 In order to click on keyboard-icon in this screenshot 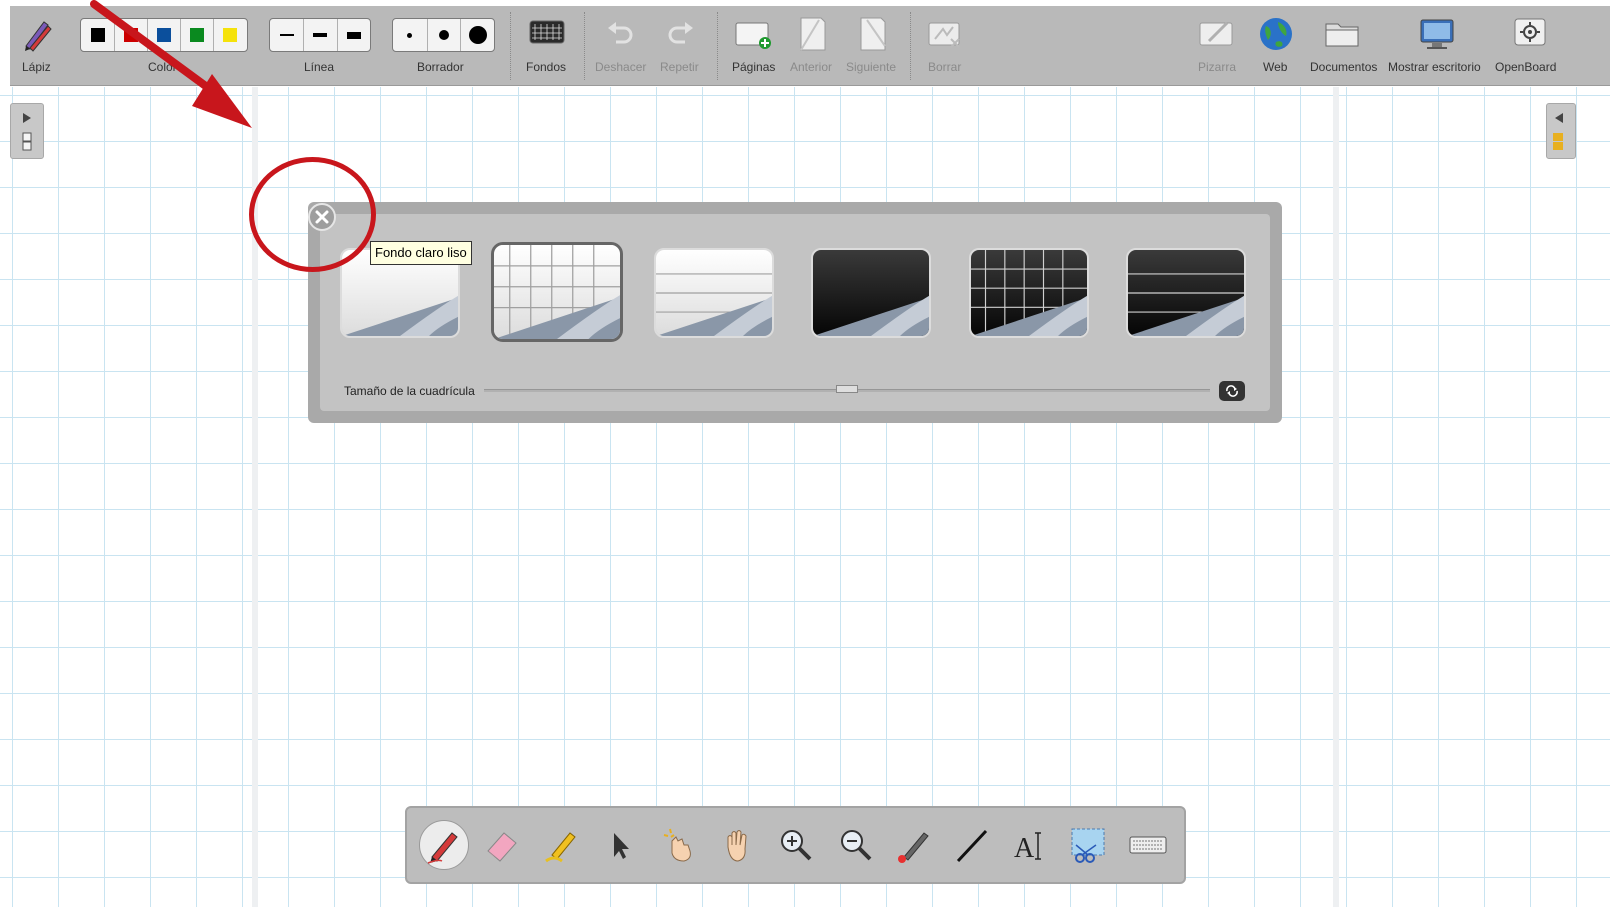, I will do `click(1148, 845)`.